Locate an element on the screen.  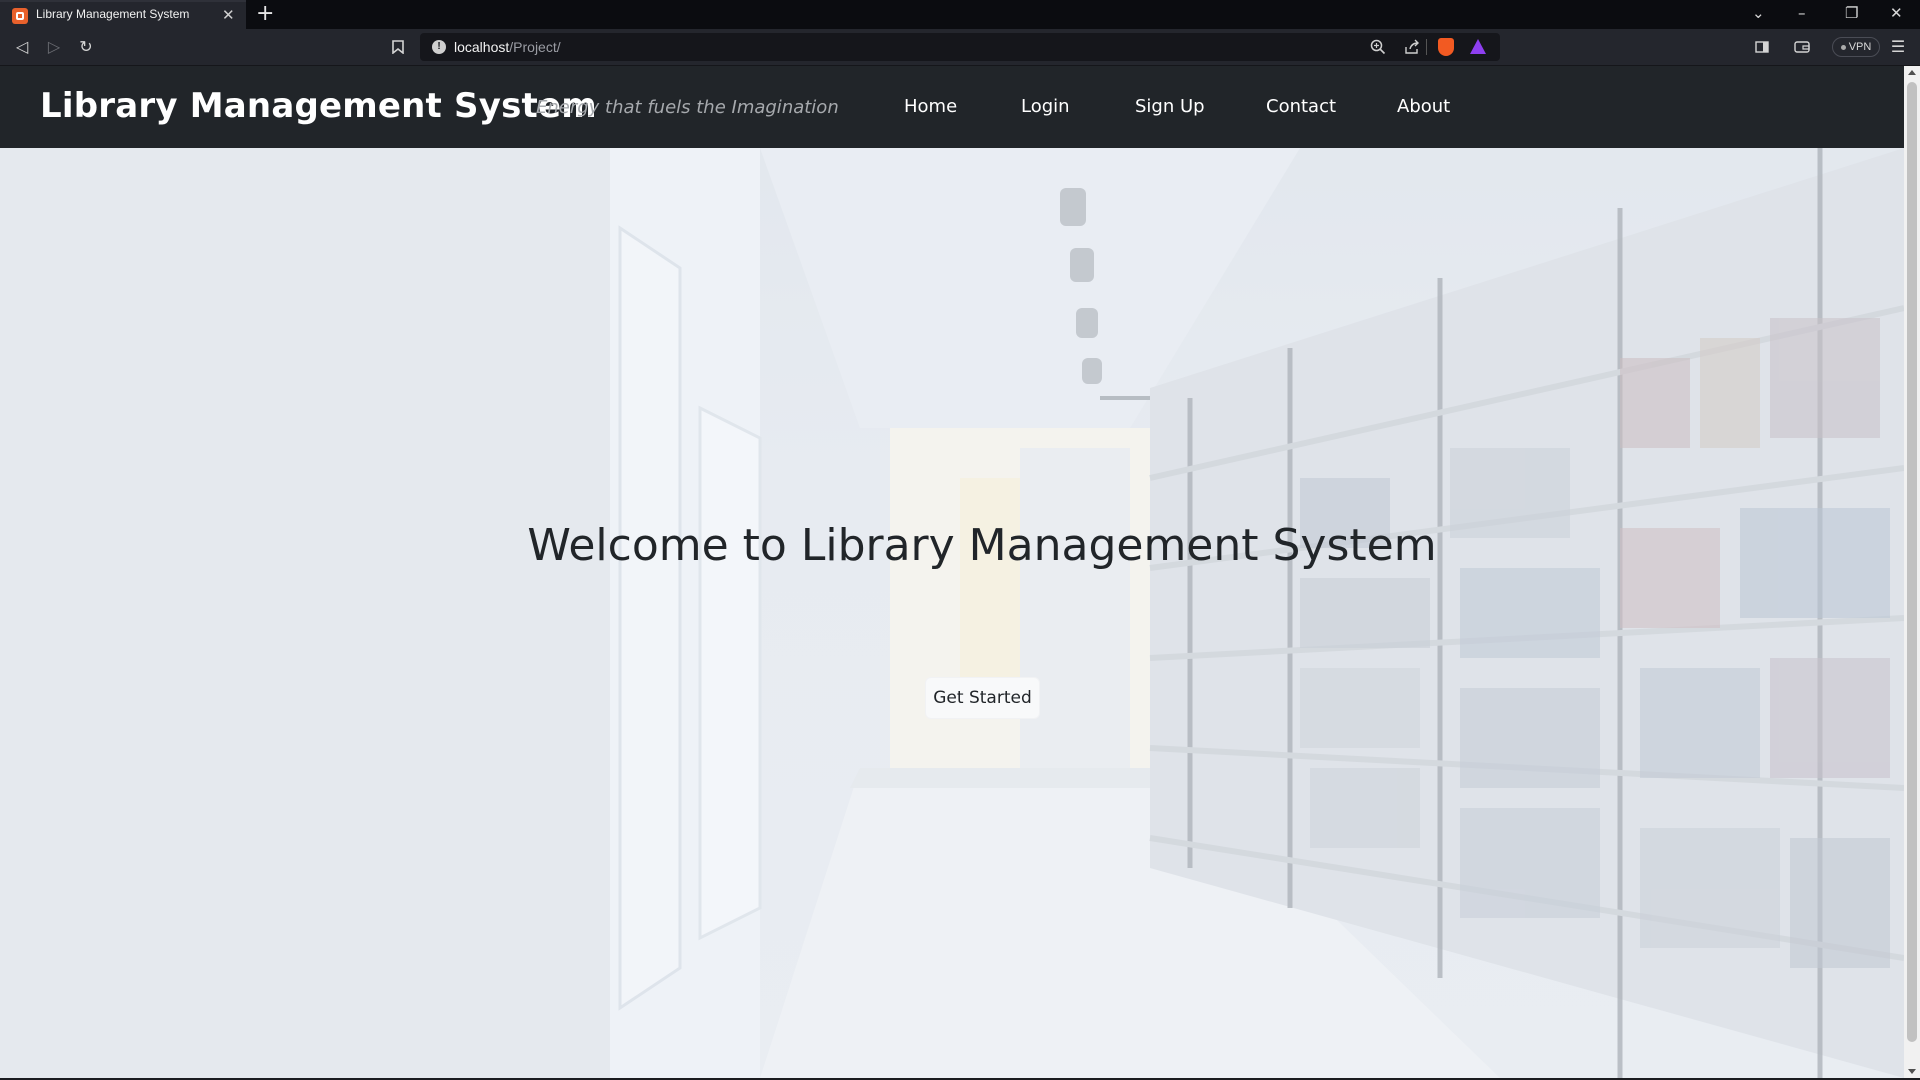
browser-tab-strip: Library Management System ✕ + ⌄ – ❐ ✕ is located at coordinates (960, 14).